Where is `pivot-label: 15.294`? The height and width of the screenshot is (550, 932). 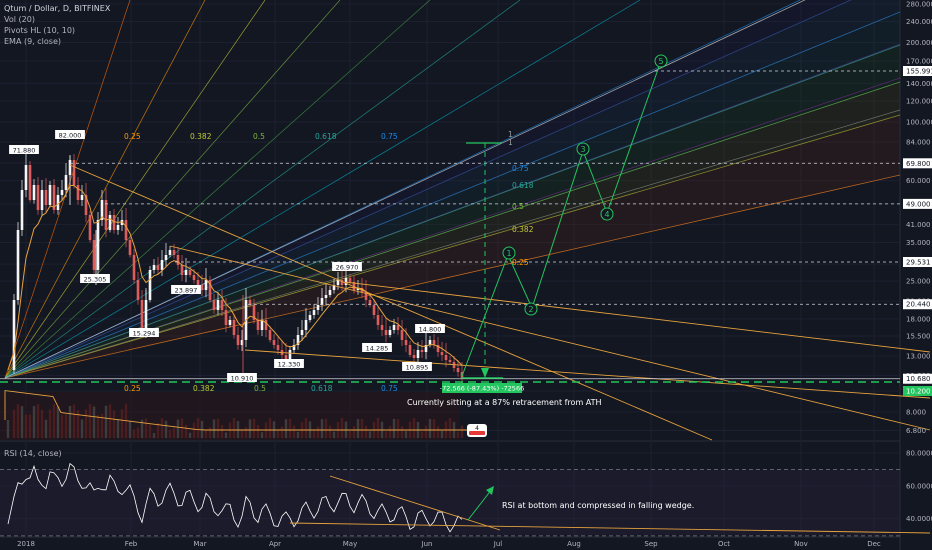 pivot-label: 15.294 is located at coordinates (144, 333).